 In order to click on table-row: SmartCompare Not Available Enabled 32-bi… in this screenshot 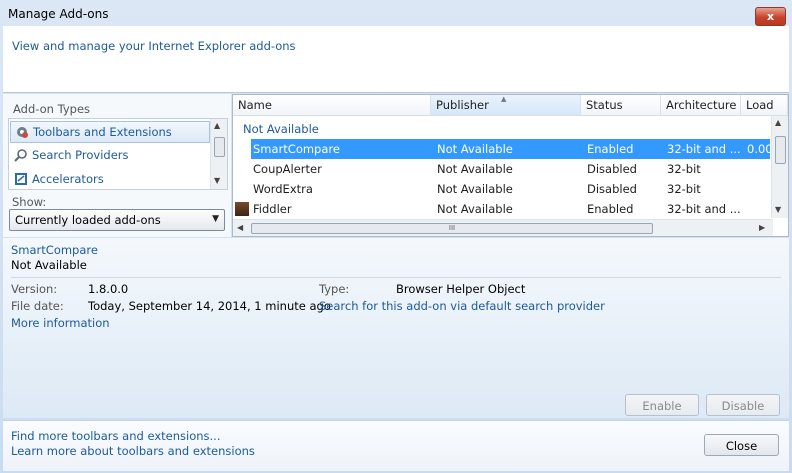, I will do `click(511, 149)`.